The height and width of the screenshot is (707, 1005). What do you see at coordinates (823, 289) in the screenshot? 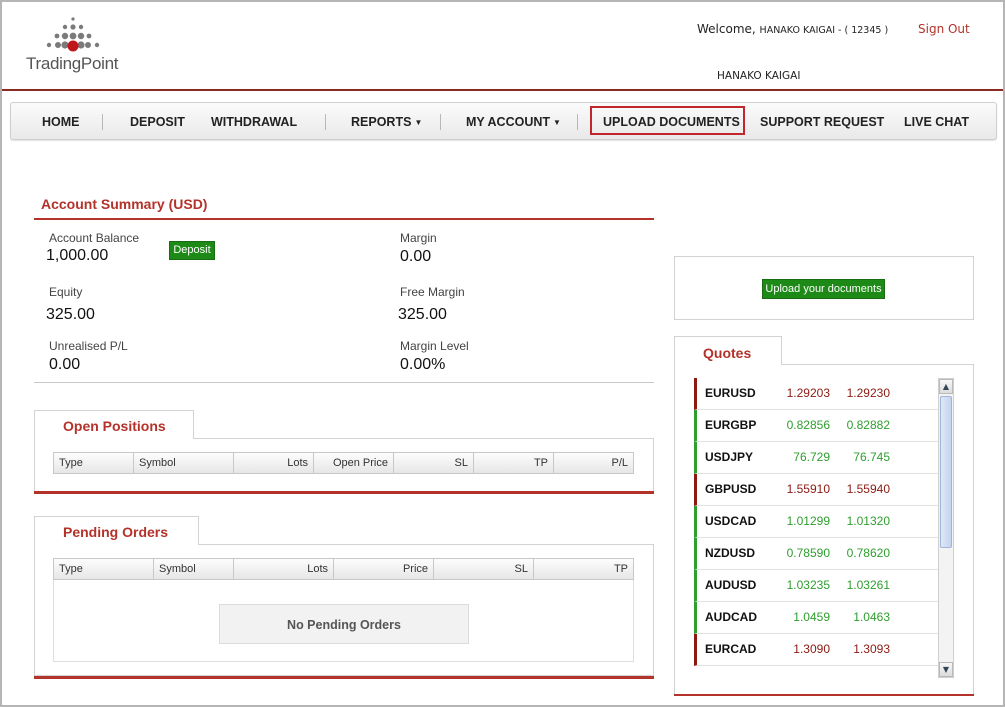
I see `upload-documents-button: Upload your documents` at bounding box center [823, 289].